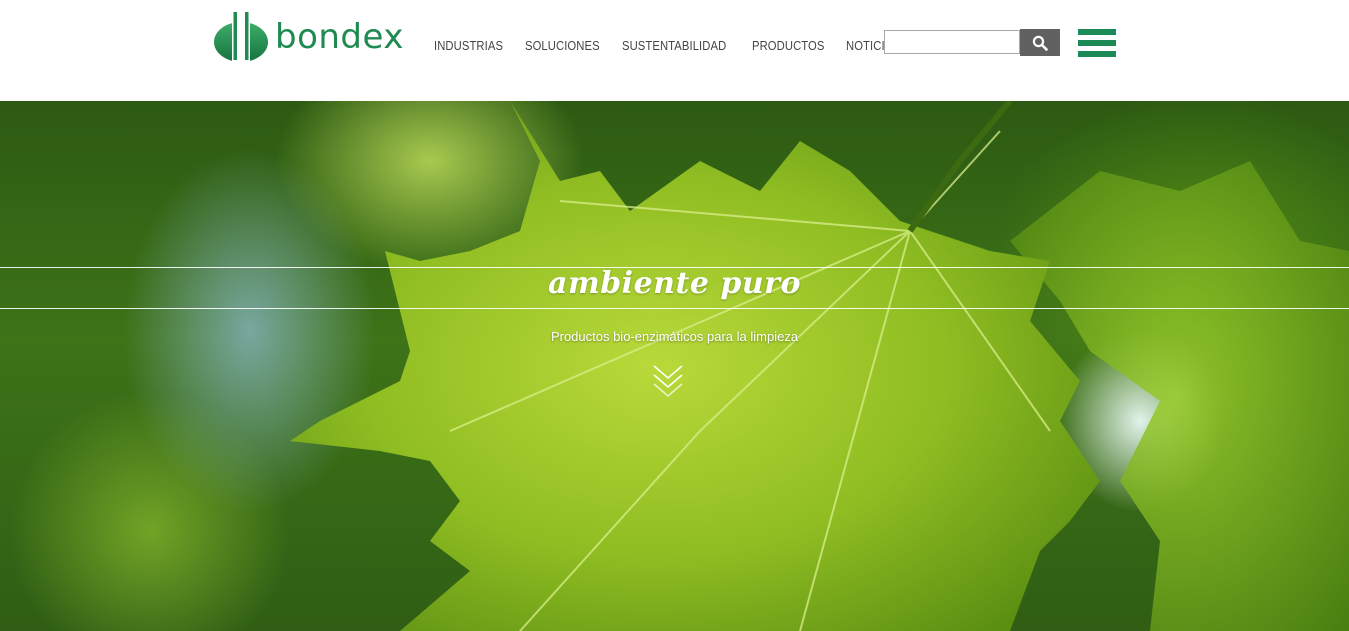 The width and height of the screenshot is (1349, 631). Describe the element at coordinates (674, 283) in the screenshot. I see `hero-title: ambiente puro` at that location.